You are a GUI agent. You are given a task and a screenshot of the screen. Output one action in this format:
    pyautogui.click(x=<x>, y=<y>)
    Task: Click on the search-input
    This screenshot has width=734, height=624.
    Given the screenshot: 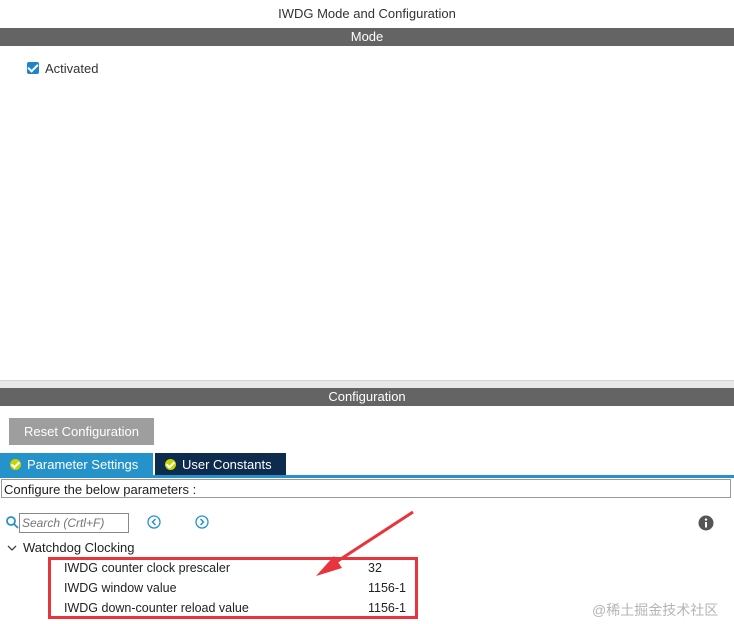 What is the action you would take?
    pyautogui.click(x=74, y=523)
    